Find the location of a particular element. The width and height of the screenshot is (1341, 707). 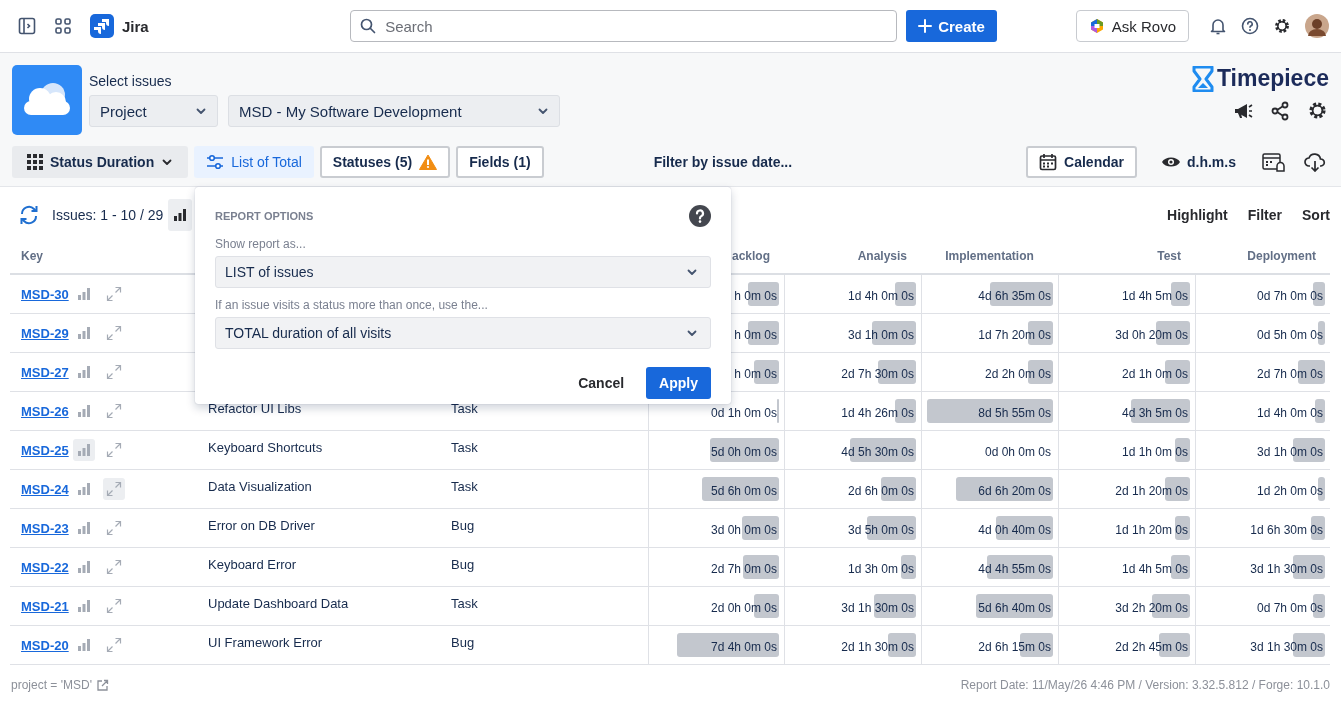

calendar-alert-icon is located at coordinates (1274, 162).